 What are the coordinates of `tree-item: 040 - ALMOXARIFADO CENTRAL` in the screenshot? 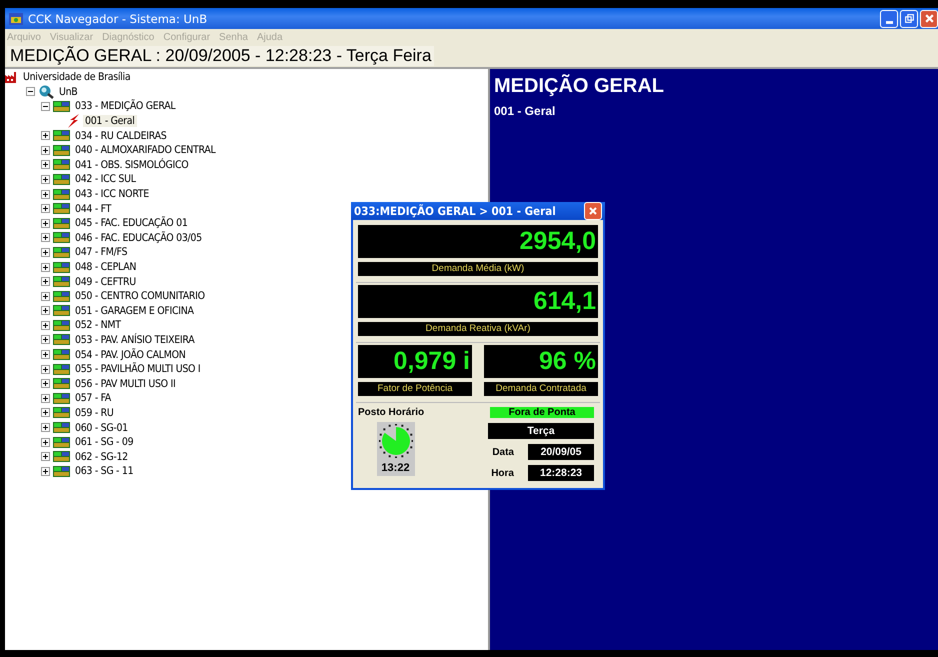 It's located at (145, 150).